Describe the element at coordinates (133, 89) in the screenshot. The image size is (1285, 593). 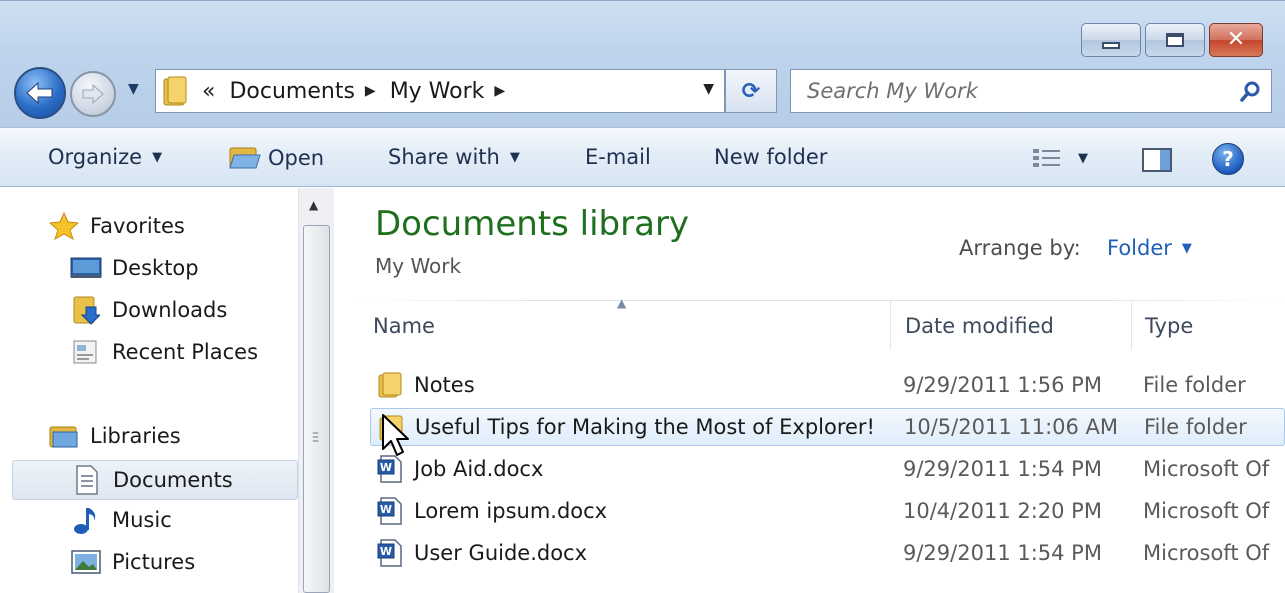
I see `recent-pages-dropdown: ▼` at that location.